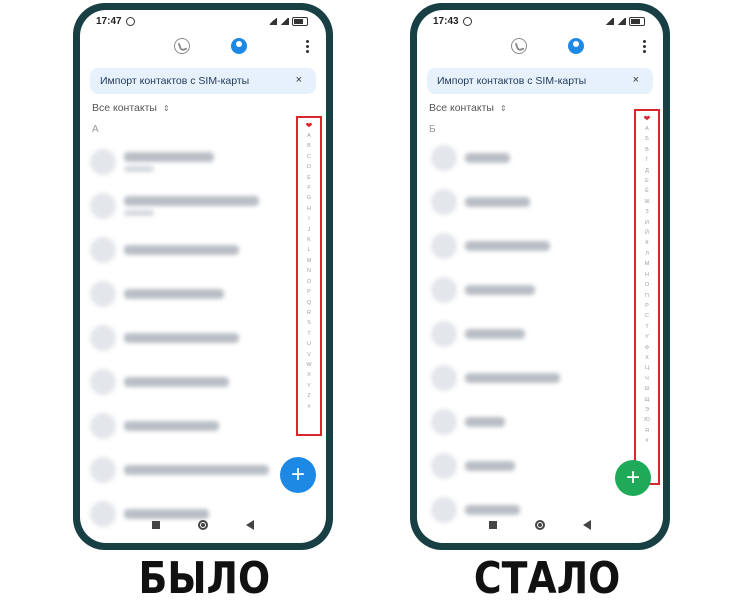  Describe the element at coordinates (647, 181) in the screenshot. I see `index-letter: Е` at that location.